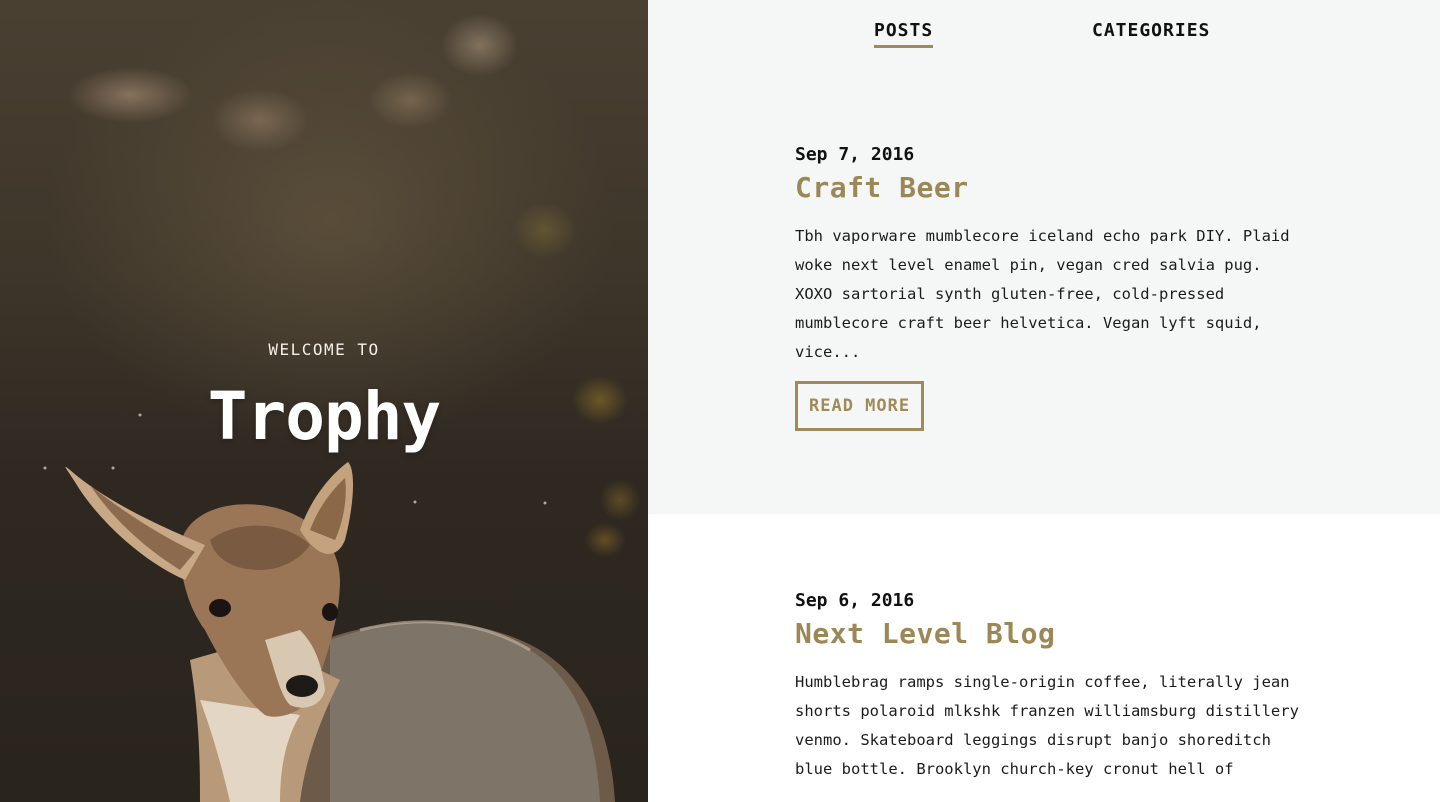  I want to click on read-more-button: READ MORE, so click(860, 406).